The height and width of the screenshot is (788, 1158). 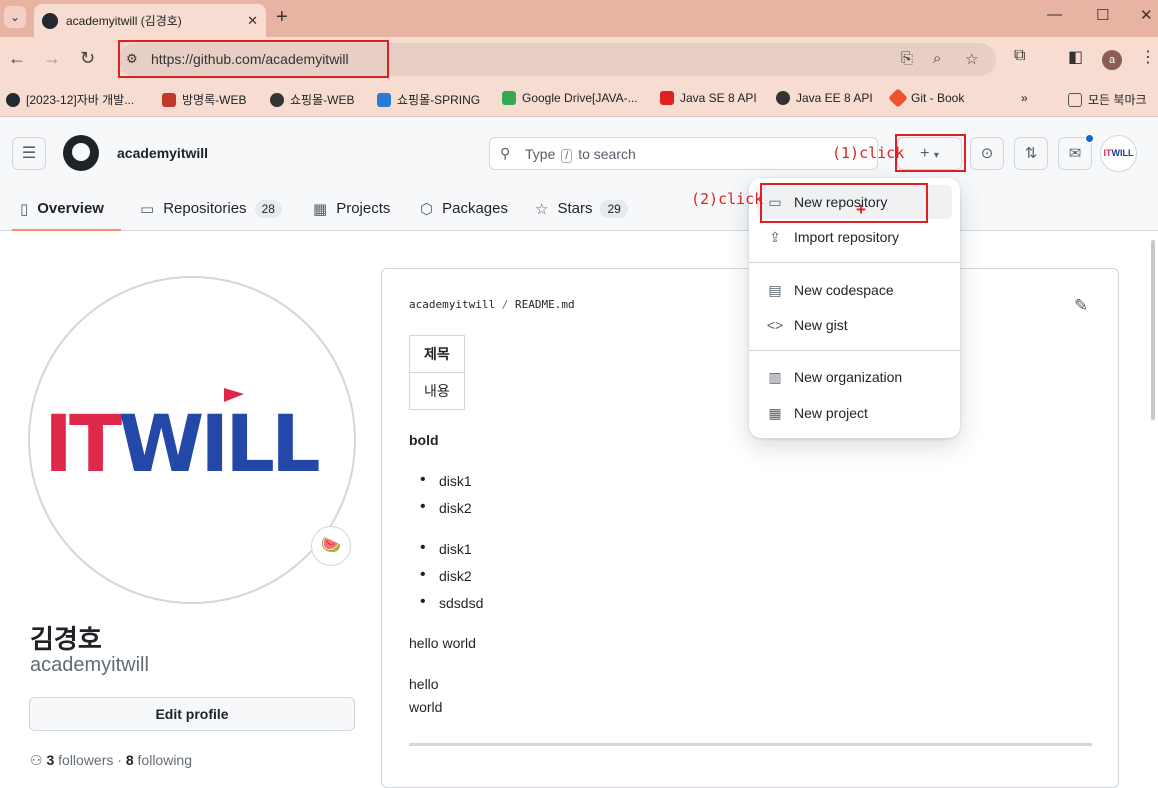 What do you see at coordinates (442, 643) in the screenshot?
I see `readme-paragraph: hello world` at bounding box center [442, 643].